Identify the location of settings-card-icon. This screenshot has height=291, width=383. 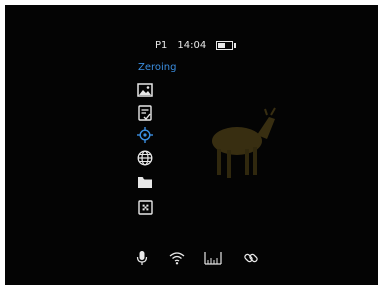
(145, 113).